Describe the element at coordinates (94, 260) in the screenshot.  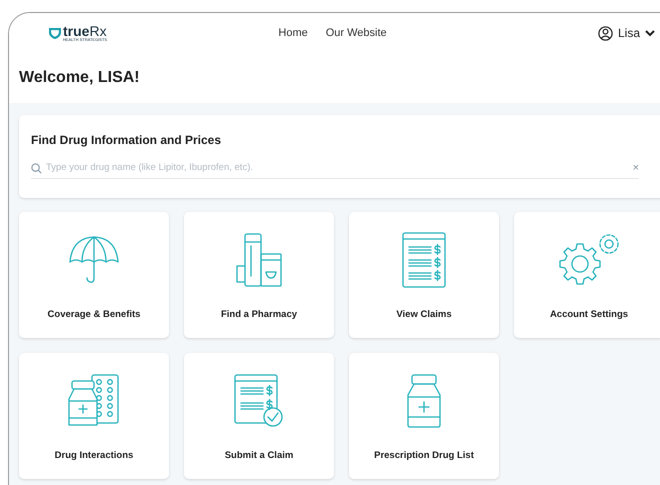
I see `umbrella-icon` at that location.